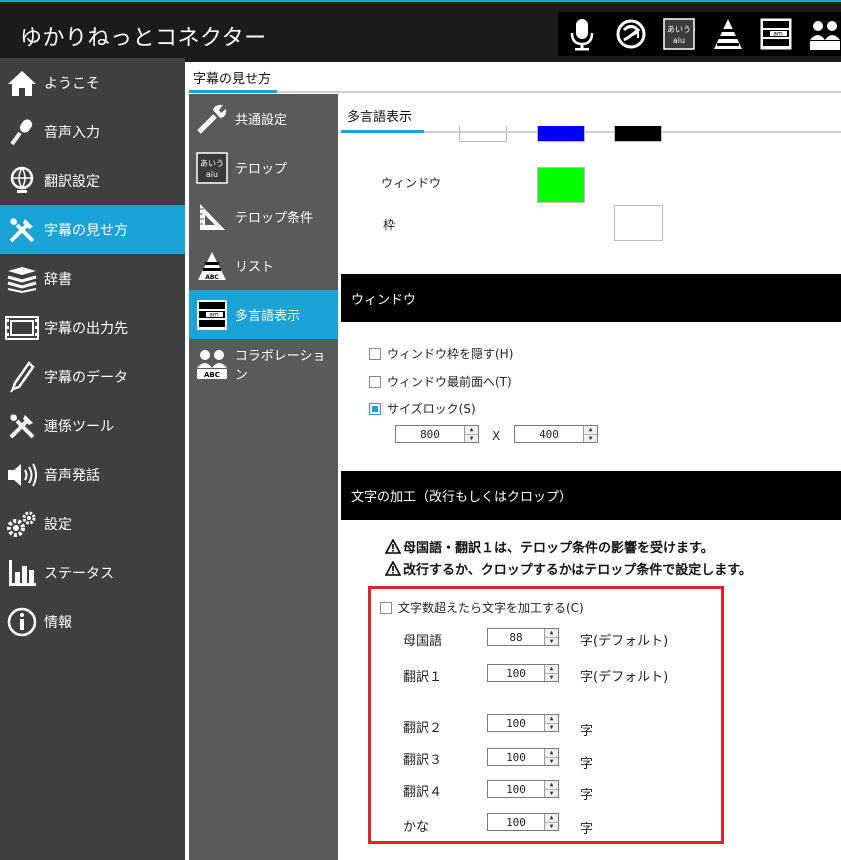 The image size is (841, 860). I want to click on sidebar-item-voice-input: 音声入力, so click(92, 131).